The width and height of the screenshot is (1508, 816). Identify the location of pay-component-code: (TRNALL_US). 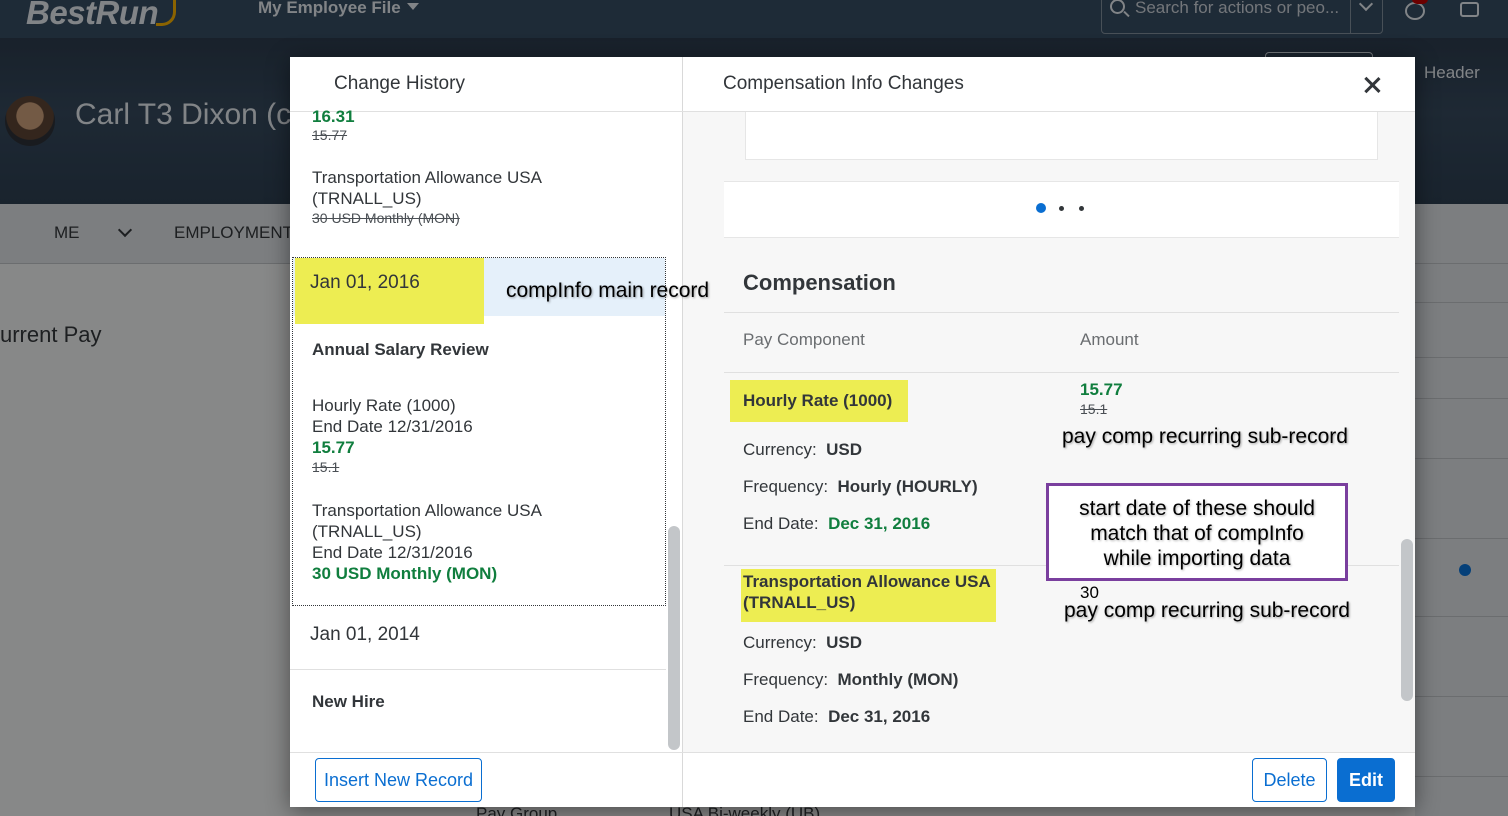
(799, 602).